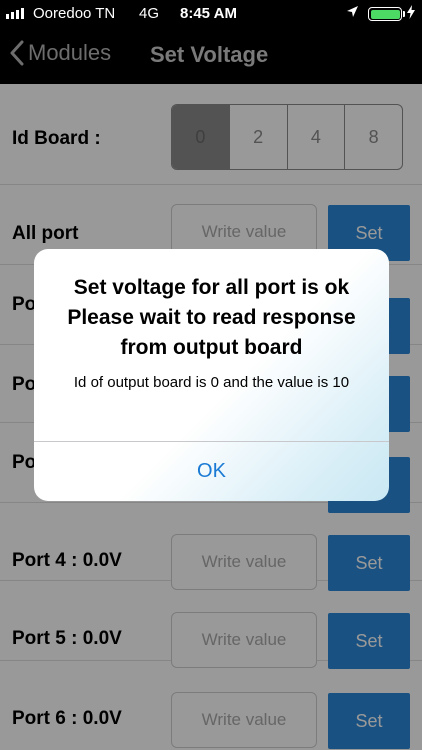 This screenshot has height=750, width=422. What do you see at coordinates (352, 13) in the screenshot?
I see `location-arrow-icon` at bounding box center [352, 13].